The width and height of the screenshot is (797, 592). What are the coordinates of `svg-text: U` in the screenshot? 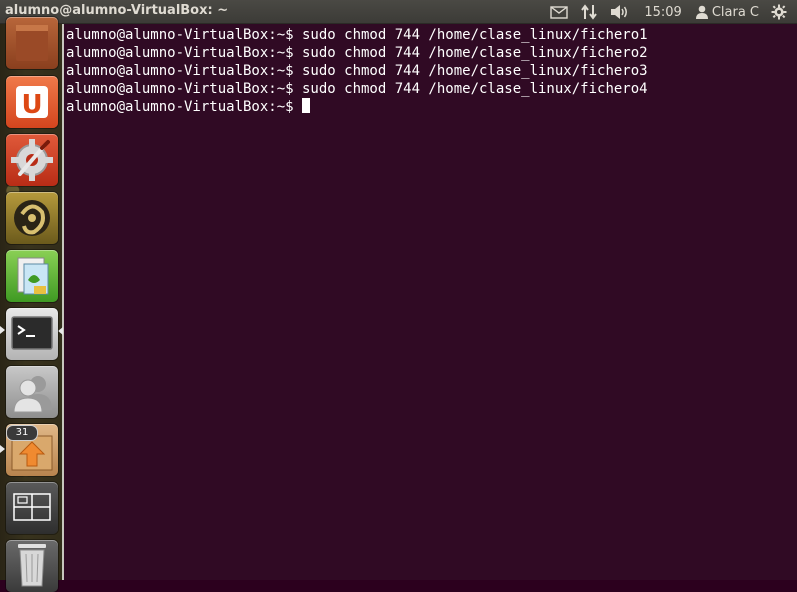 It's located at (31, 105).